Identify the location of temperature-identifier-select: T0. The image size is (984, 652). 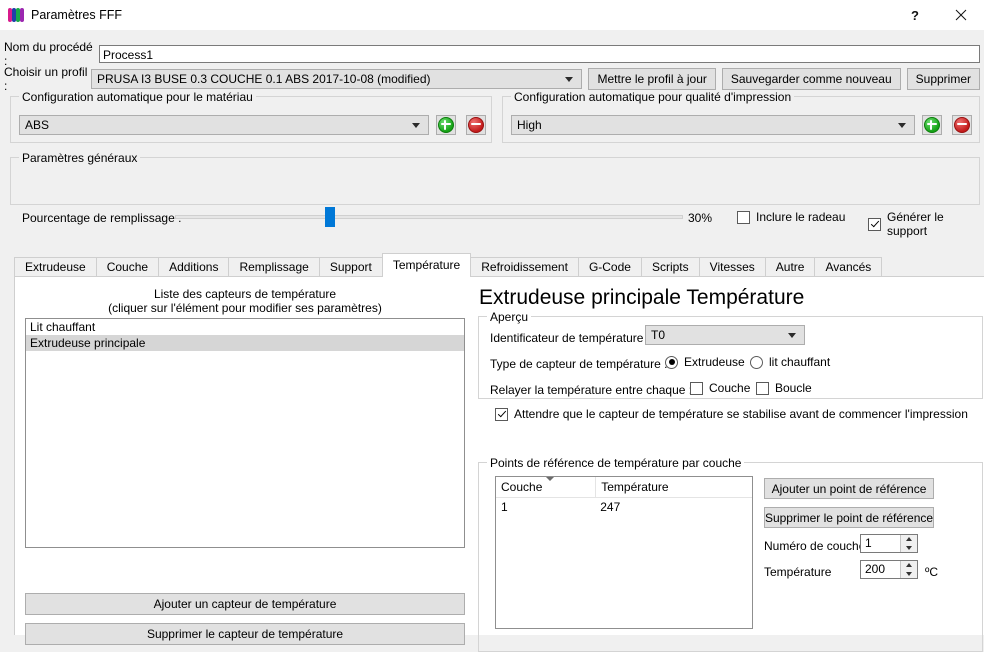
(725, 335).